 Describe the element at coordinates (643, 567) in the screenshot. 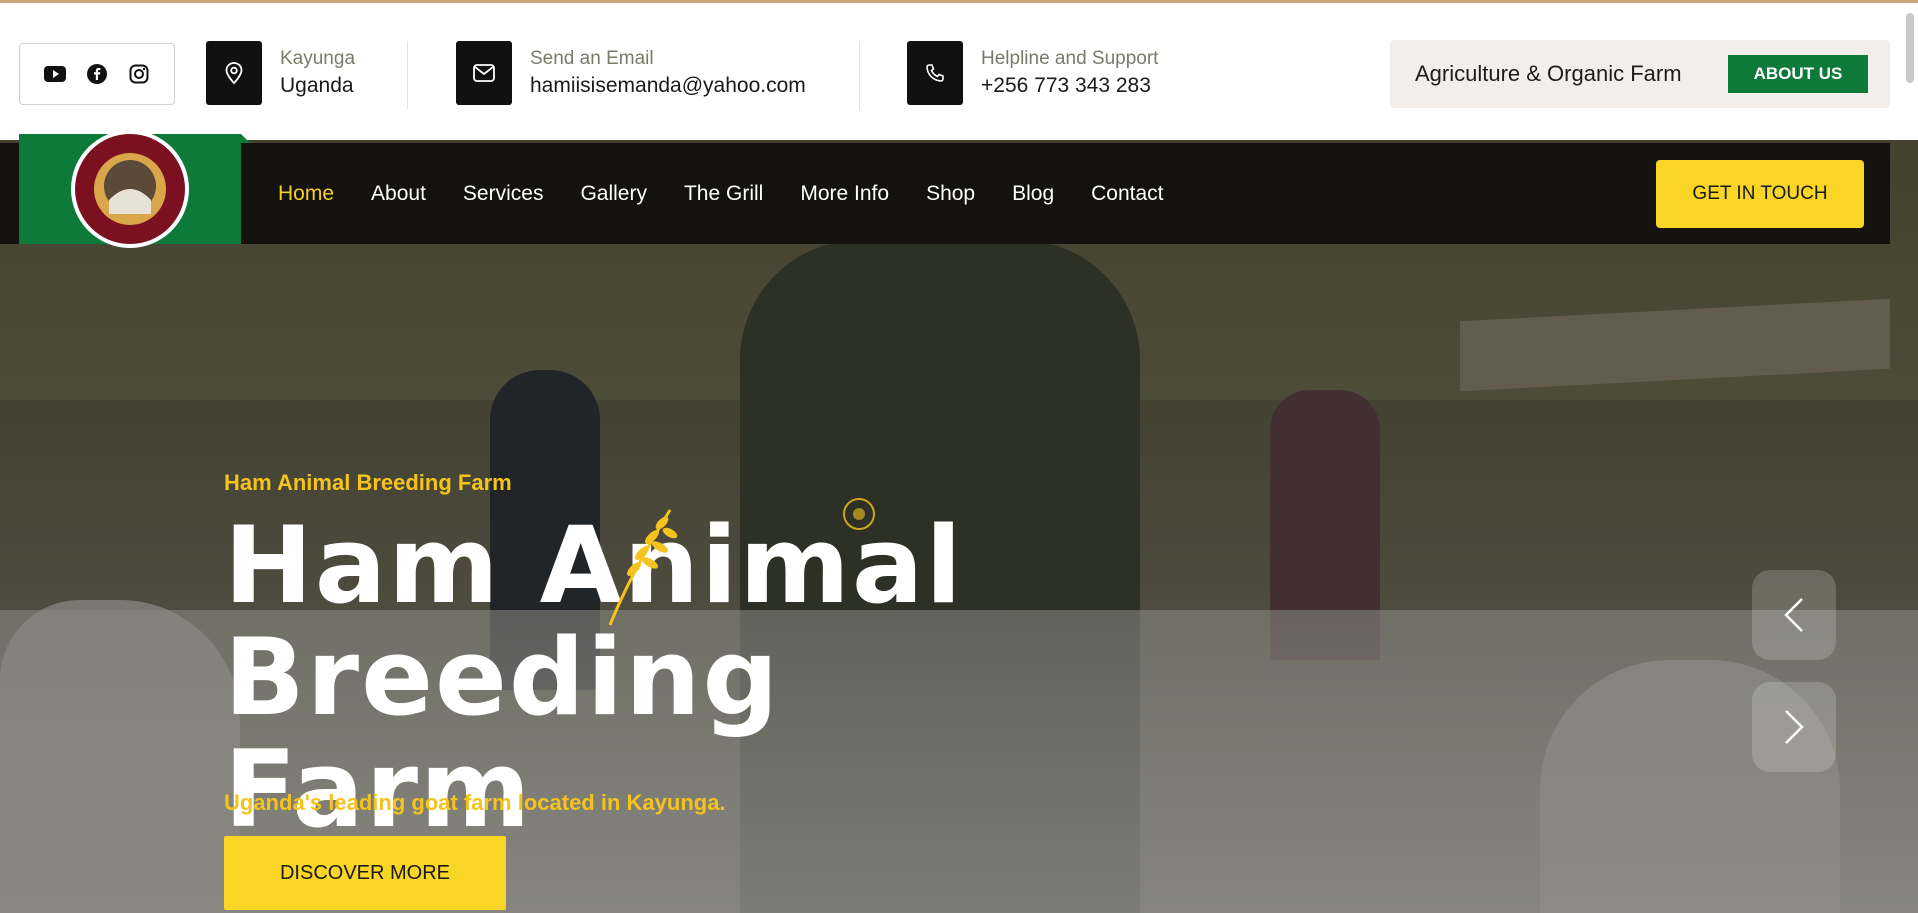

I see `wheat-icon` at that location.